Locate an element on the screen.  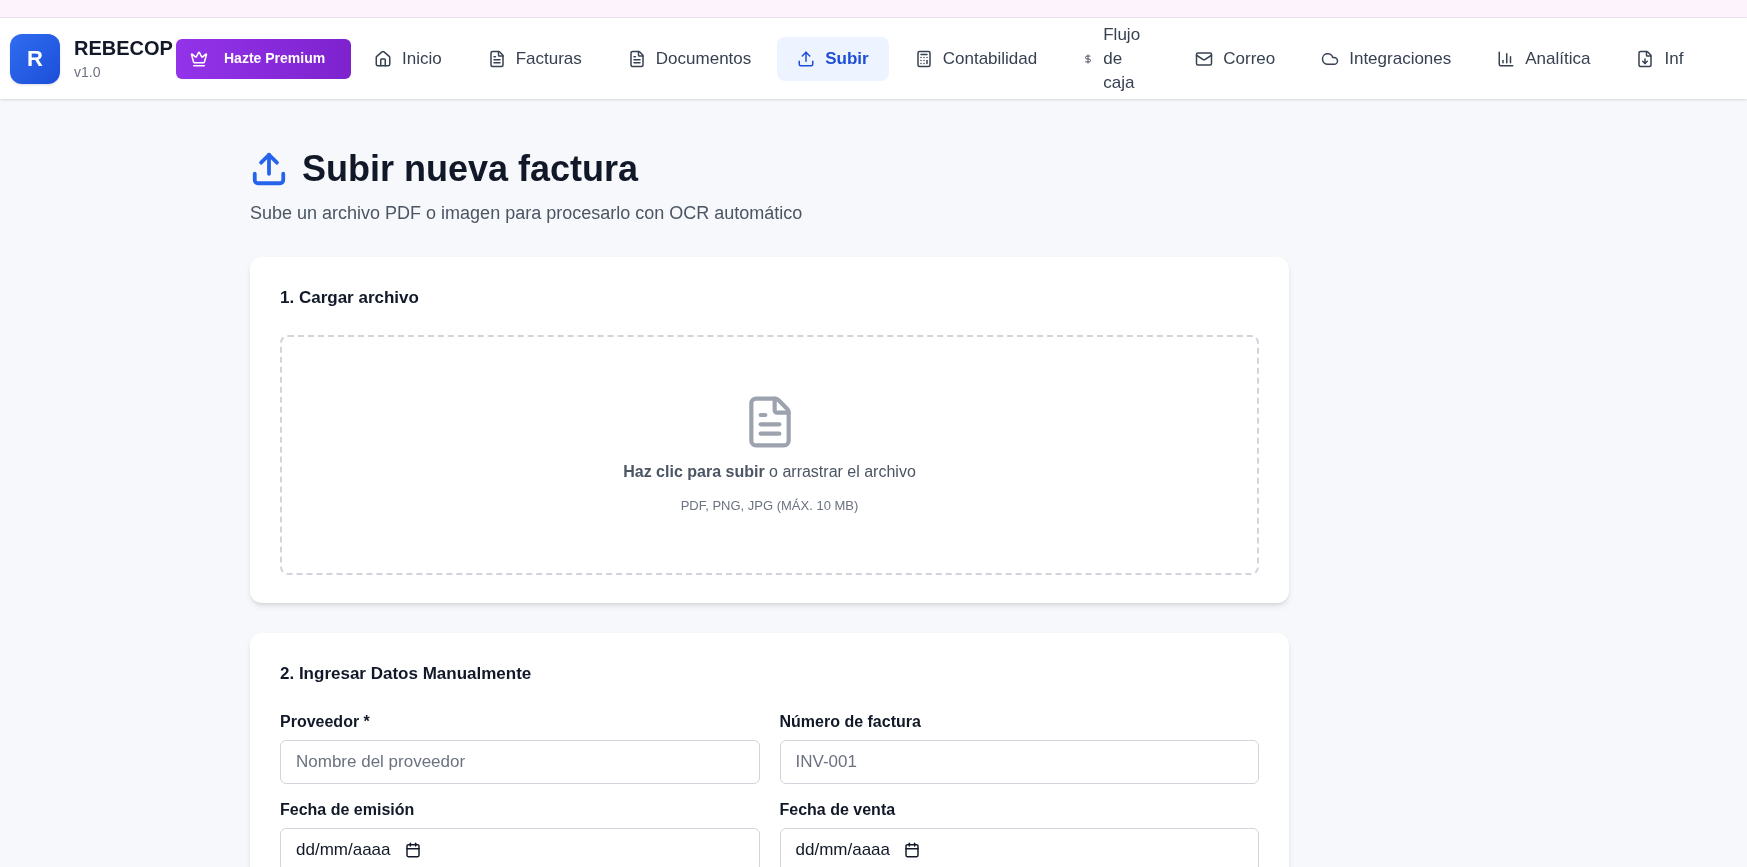
crown-icon is located at coordinates (199, 58).